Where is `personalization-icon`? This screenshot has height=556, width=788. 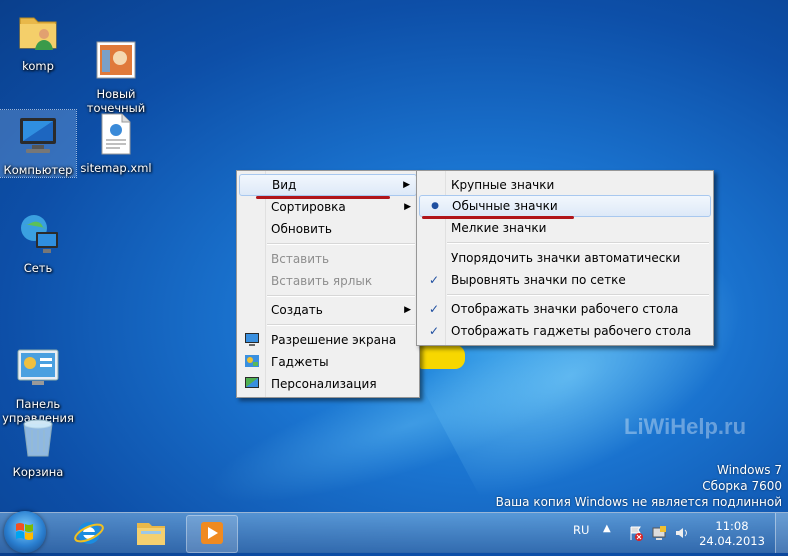 personalization-icon is located at coordinates (252, 383).